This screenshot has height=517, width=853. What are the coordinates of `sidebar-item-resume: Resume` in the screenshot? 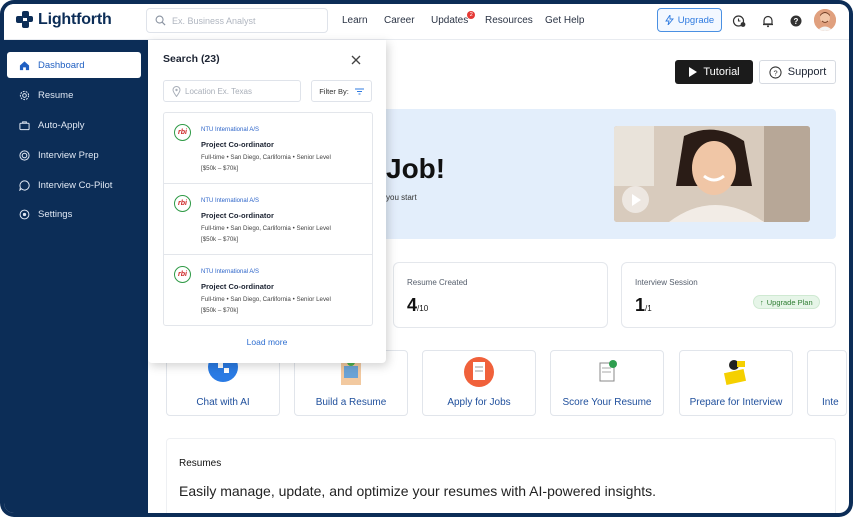 It's located at (74, 95).